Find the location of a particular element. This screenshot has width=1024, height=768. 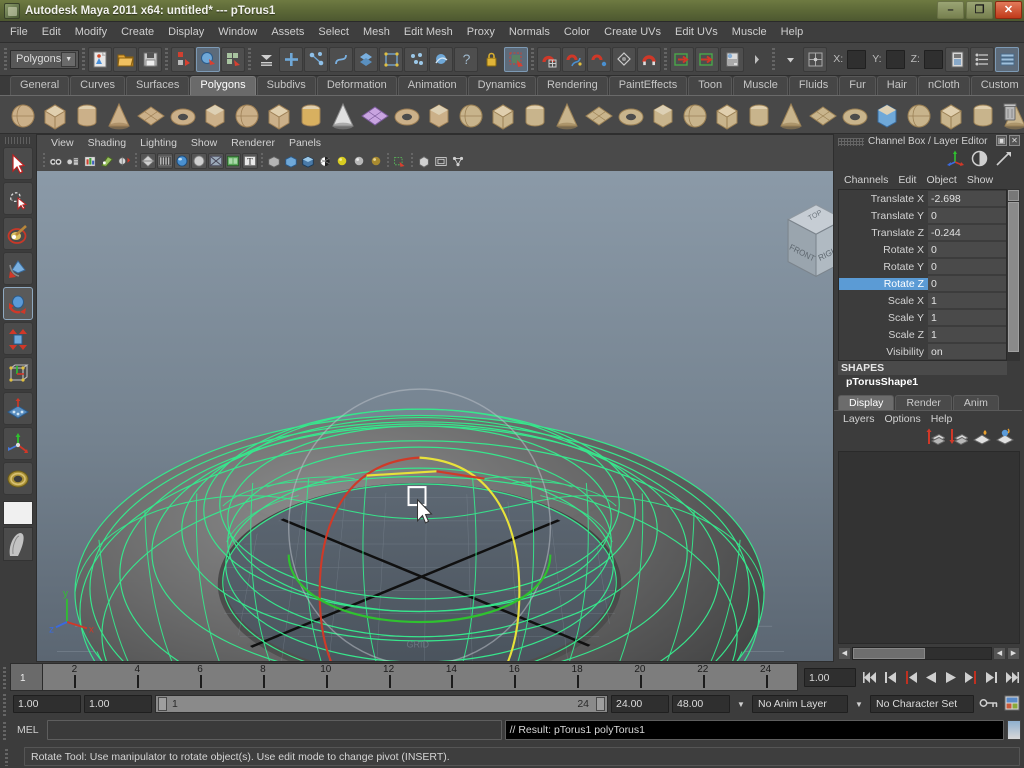

channel-row-translate-z: Translate Z -0.244 is located at coordinates (922, 232).